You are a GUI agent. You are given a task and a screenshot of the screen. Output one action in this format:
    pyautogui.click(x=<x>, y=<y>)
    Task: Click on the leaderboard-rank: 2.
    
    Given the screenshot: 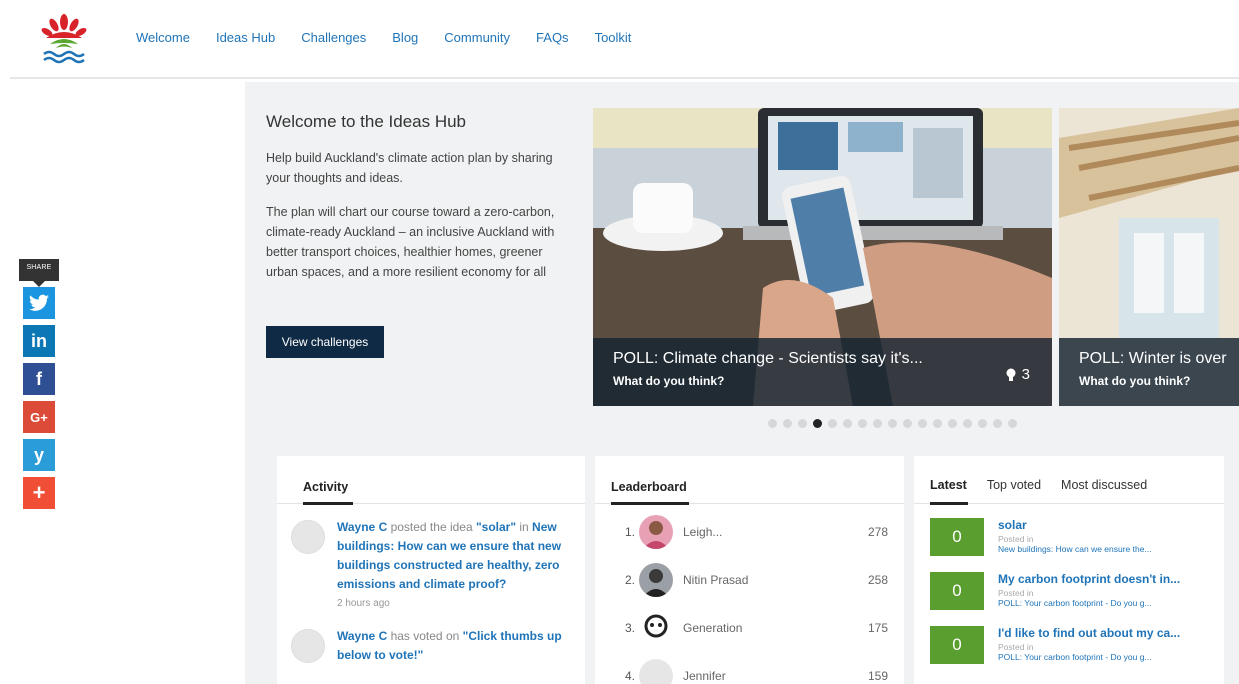 What is the action you would take?
    pyautogui.click(x=630, y=580)
    